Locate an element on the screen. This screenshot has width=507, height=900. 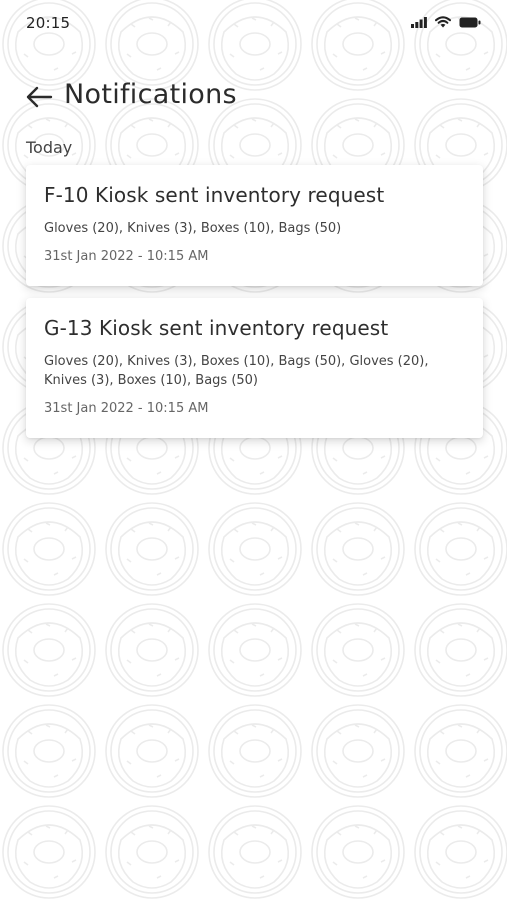
notification-title: F-10 Kiosk sent inventory request is located at coordinates (214, 195).